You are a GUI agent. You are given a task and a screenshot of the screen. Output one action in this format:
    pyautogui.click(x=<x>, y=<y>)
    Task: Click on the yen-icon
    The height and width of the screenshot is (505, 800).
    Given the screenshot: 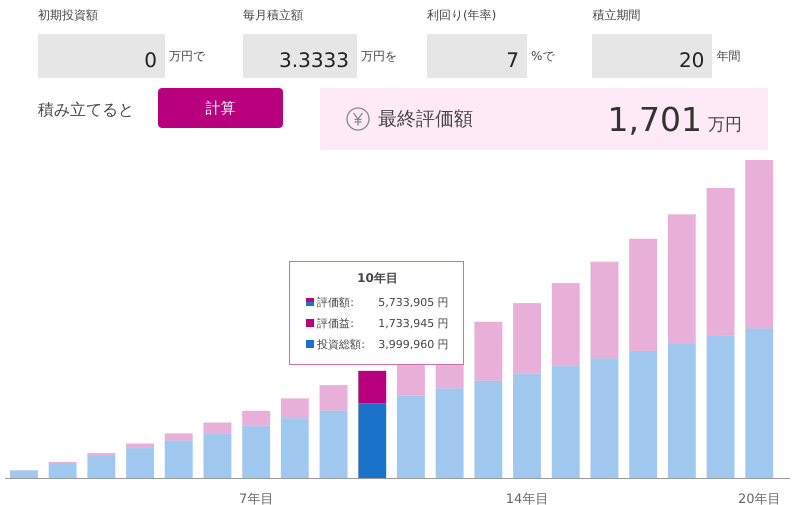 What is the action you would take?
    pyautogui.click(x=358, y=119)
    